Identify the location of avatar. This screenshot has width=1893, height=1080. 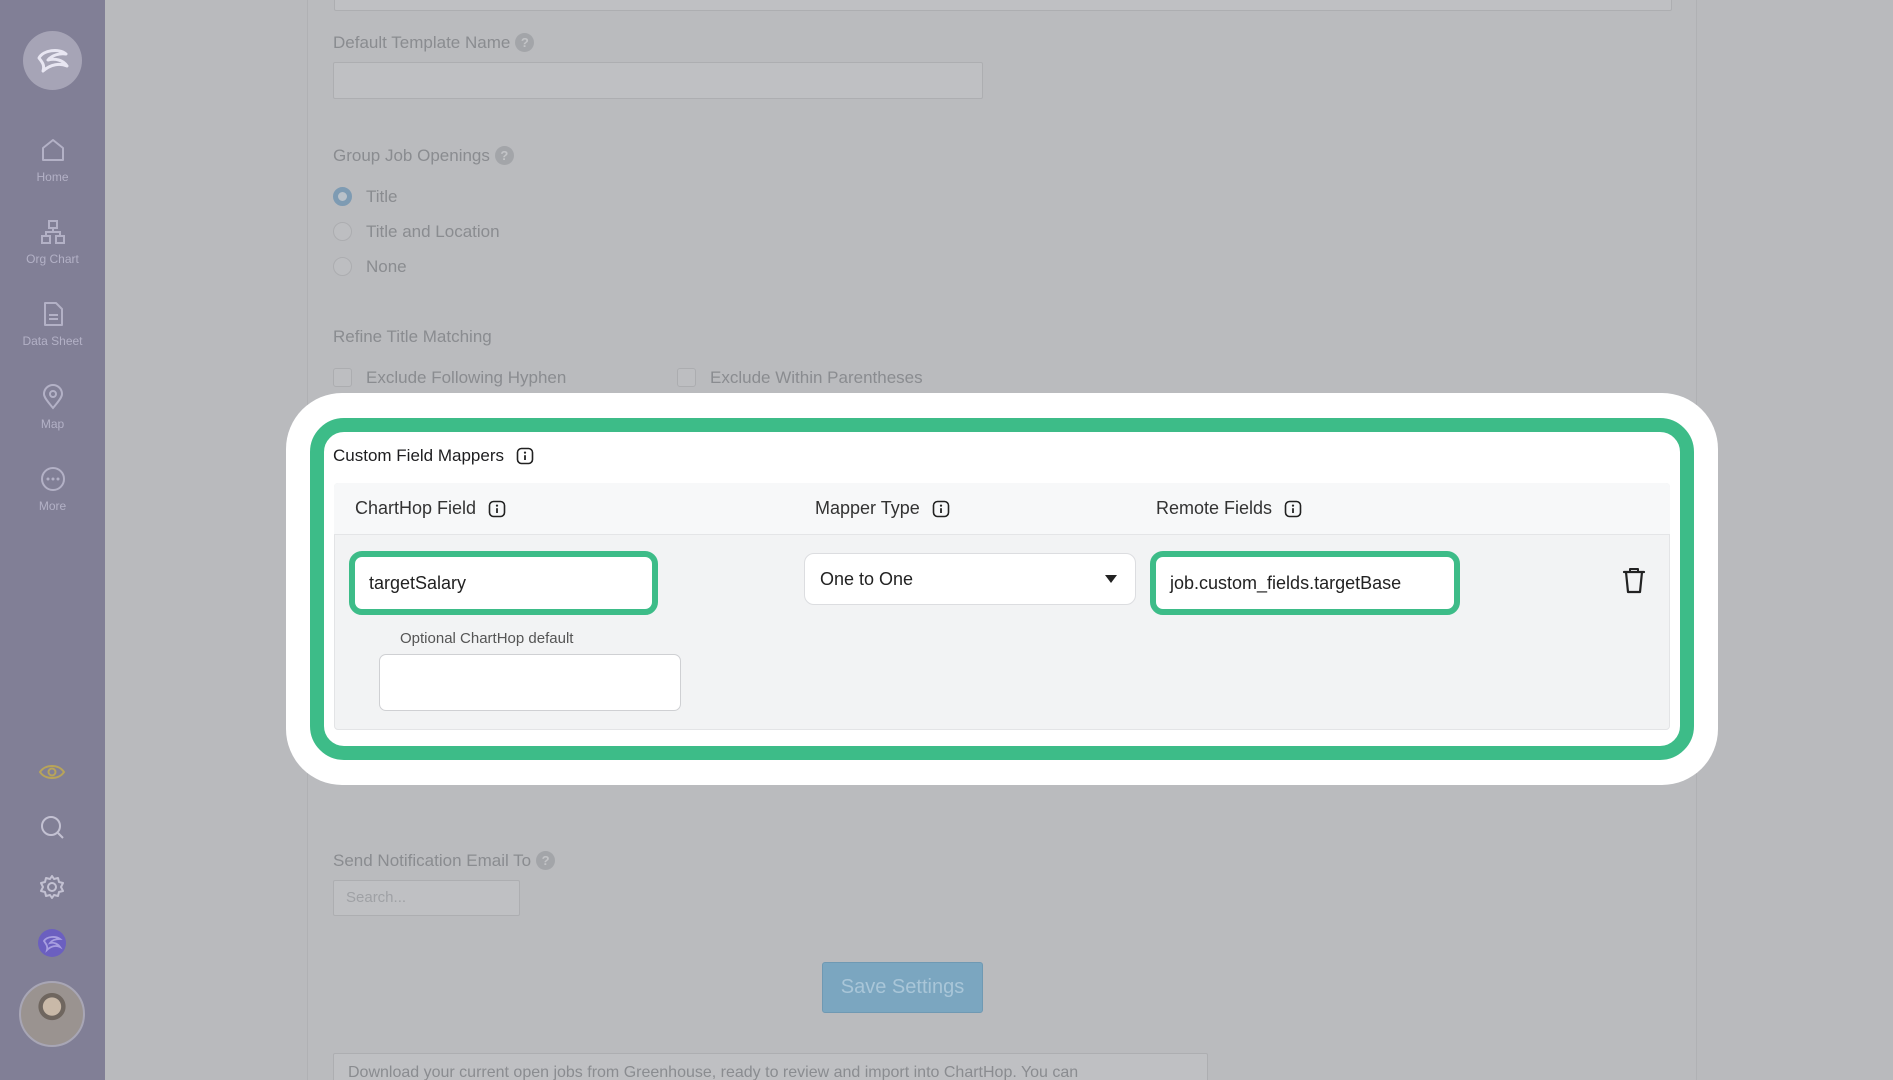
(52, 1014).